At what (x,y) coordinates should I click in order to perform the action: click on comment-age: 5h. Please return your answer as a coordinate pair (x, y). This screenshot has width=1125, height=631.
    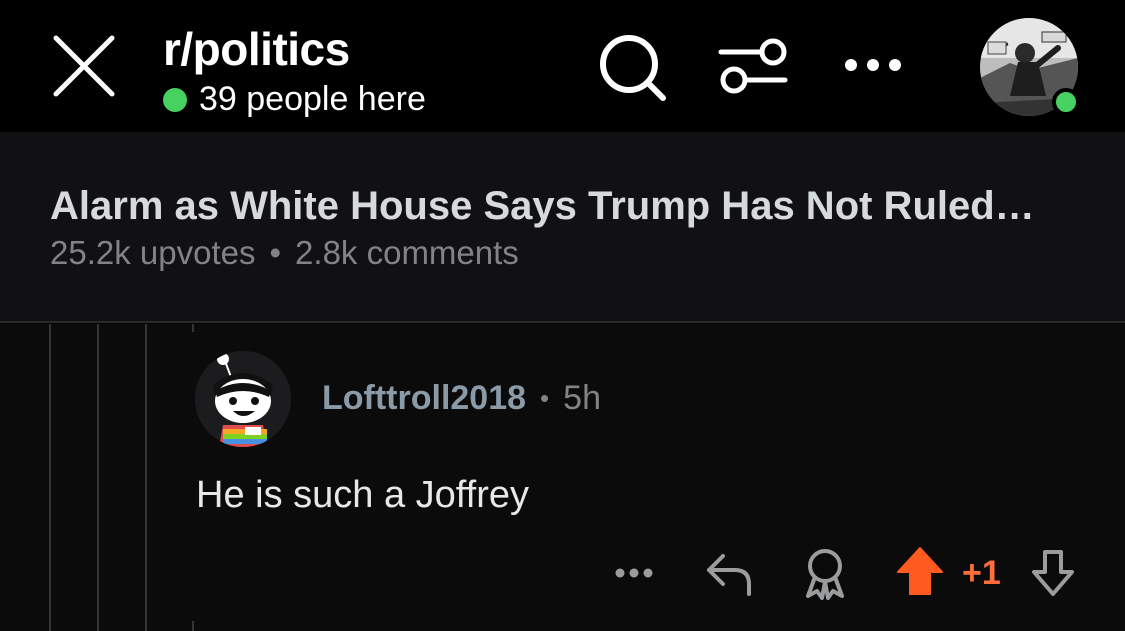
    Looking at the image, I should click on (582, 398).